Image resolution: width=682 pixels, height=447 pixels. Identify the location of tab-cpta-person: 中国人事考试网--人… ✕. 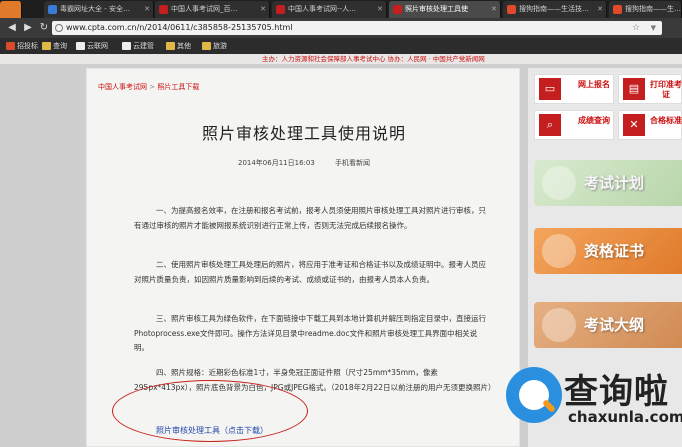
(329, 9).